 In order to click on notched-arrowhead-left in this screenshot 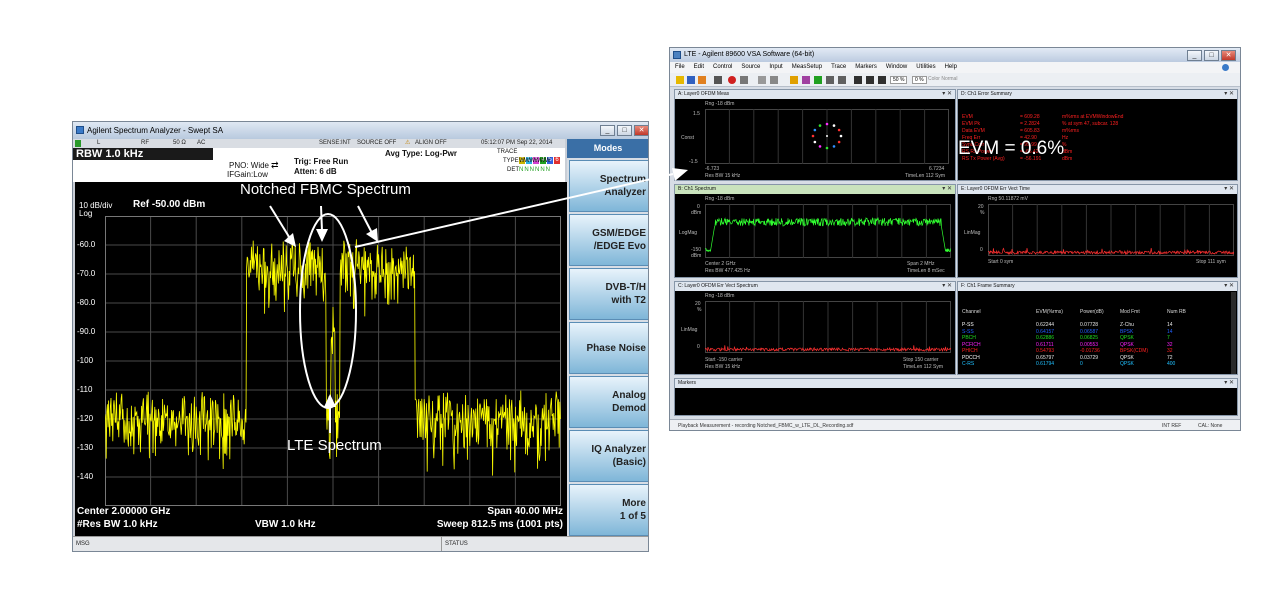, I will do `click(290, 240)`.